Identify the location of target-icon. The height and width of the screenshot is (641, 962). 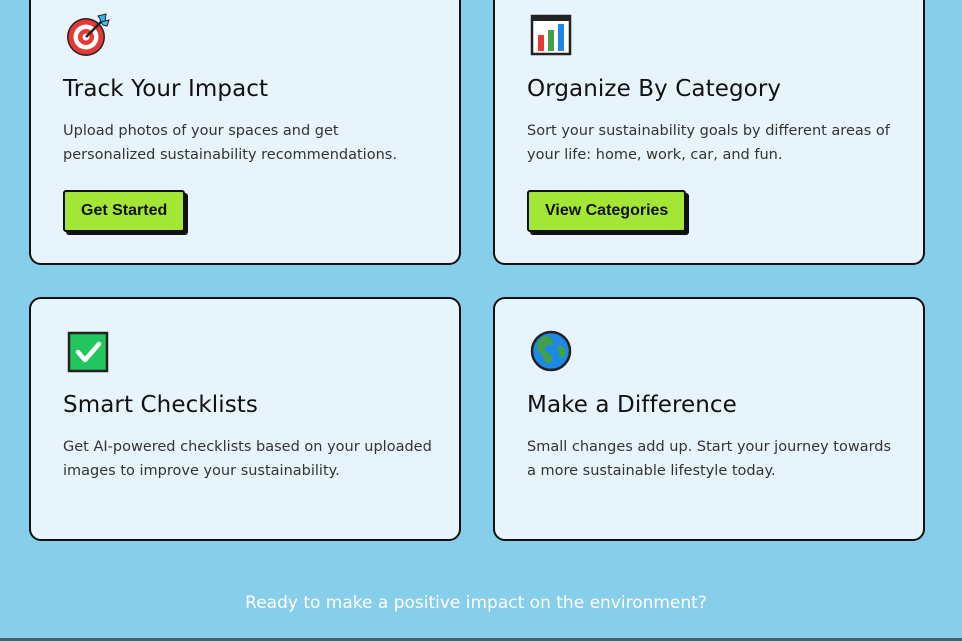
(88, 35).